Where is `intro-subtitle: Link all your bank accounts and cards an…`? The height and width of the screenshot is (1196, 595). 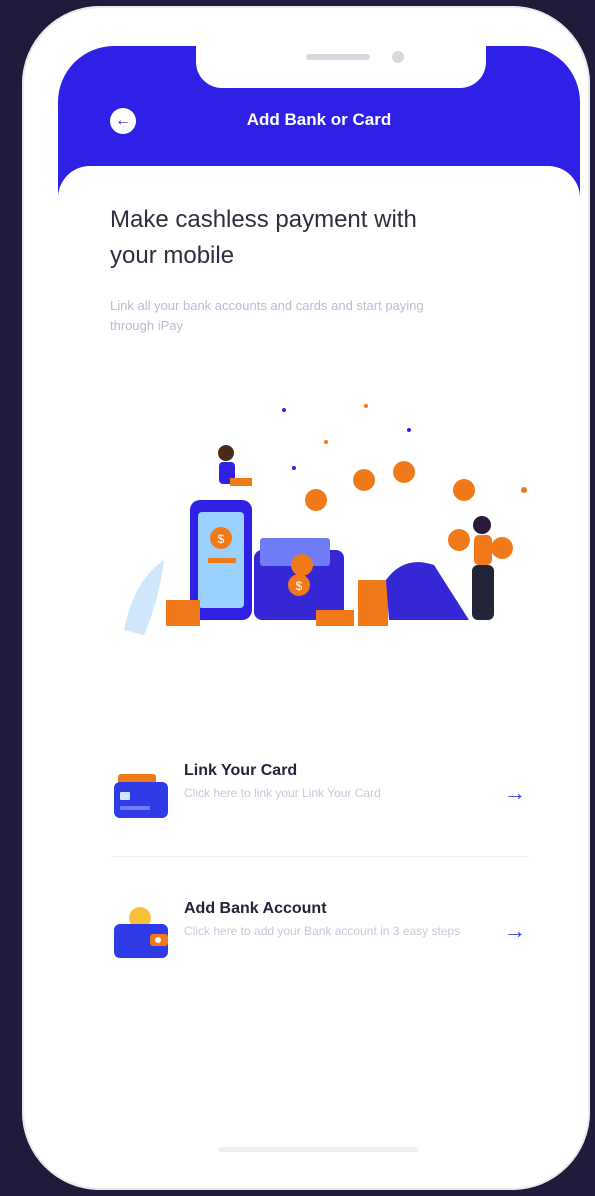
intro-subtitle: Link all your bank accounts and cards an… is located at coordinates (267, 315).